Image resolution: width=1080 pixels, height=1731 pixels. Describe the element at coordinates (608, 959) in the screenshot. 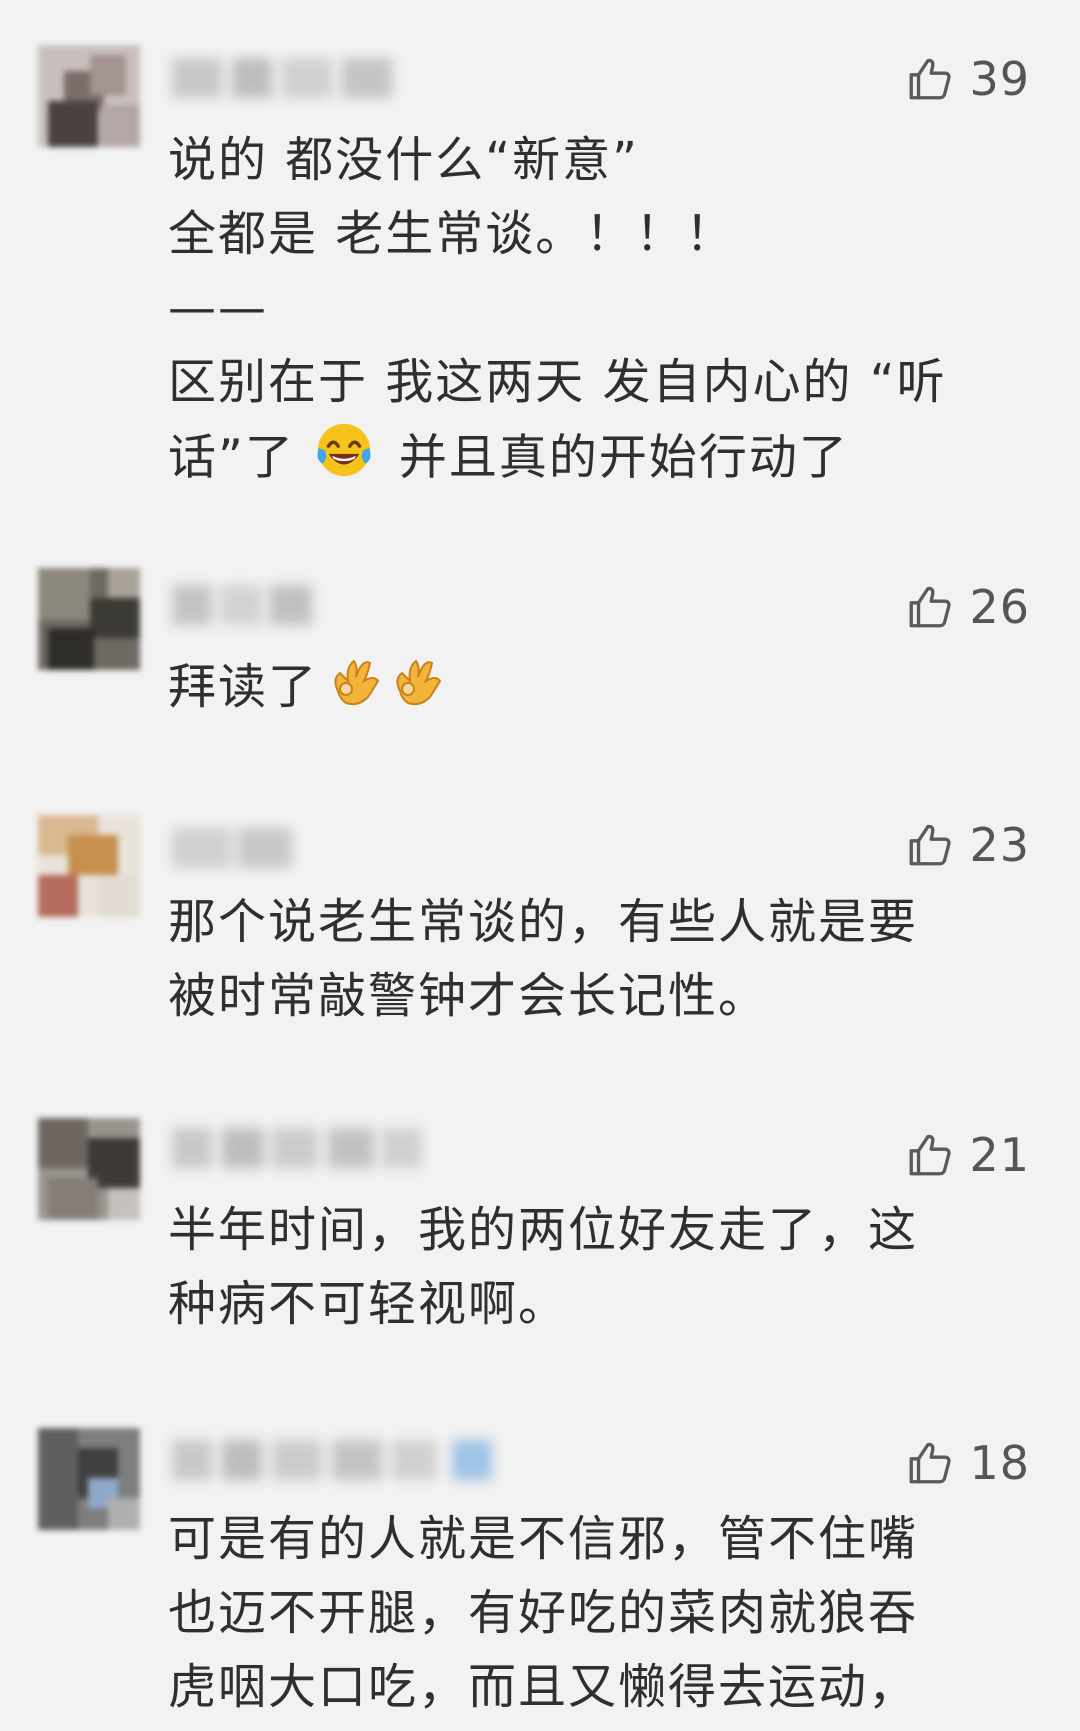

I see `comment-text: 那个说老生常谈的，有些人就是要 被时常敲警钟才会长记性。` at that location.